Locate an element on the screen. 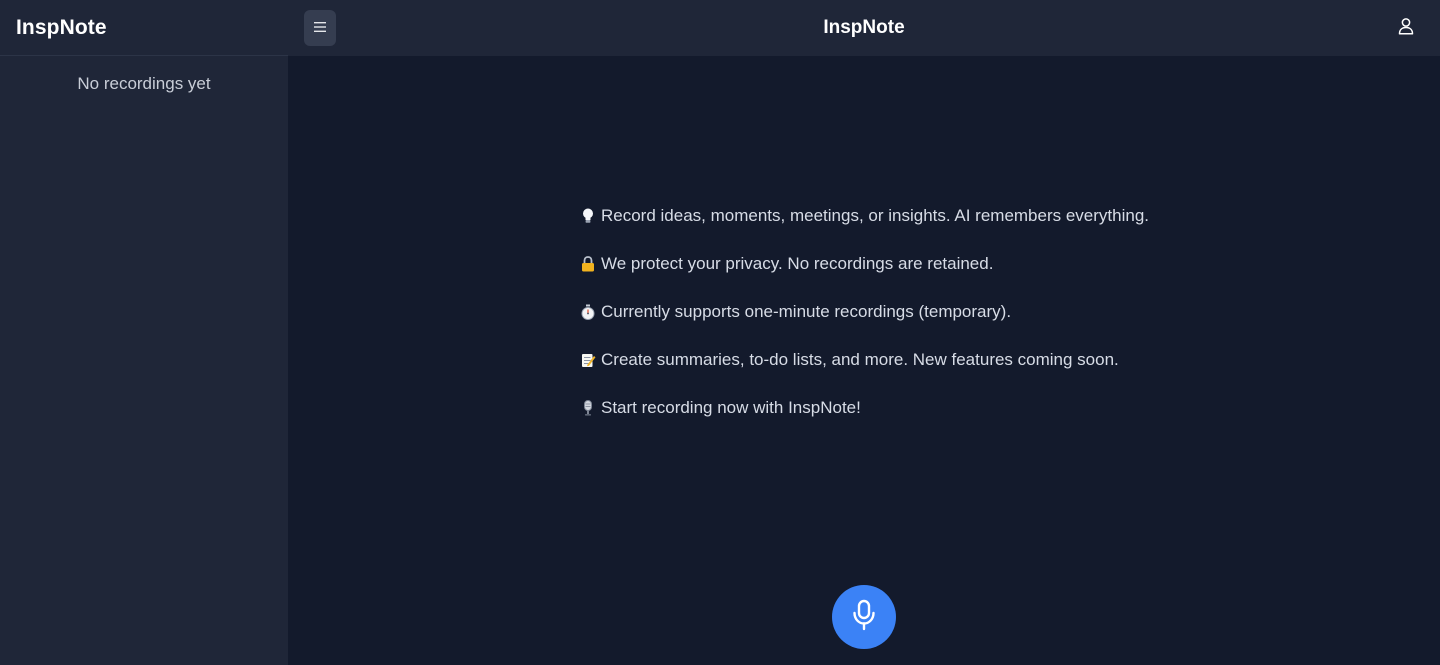  user-profile-button is located at coordinates (1406, 28).